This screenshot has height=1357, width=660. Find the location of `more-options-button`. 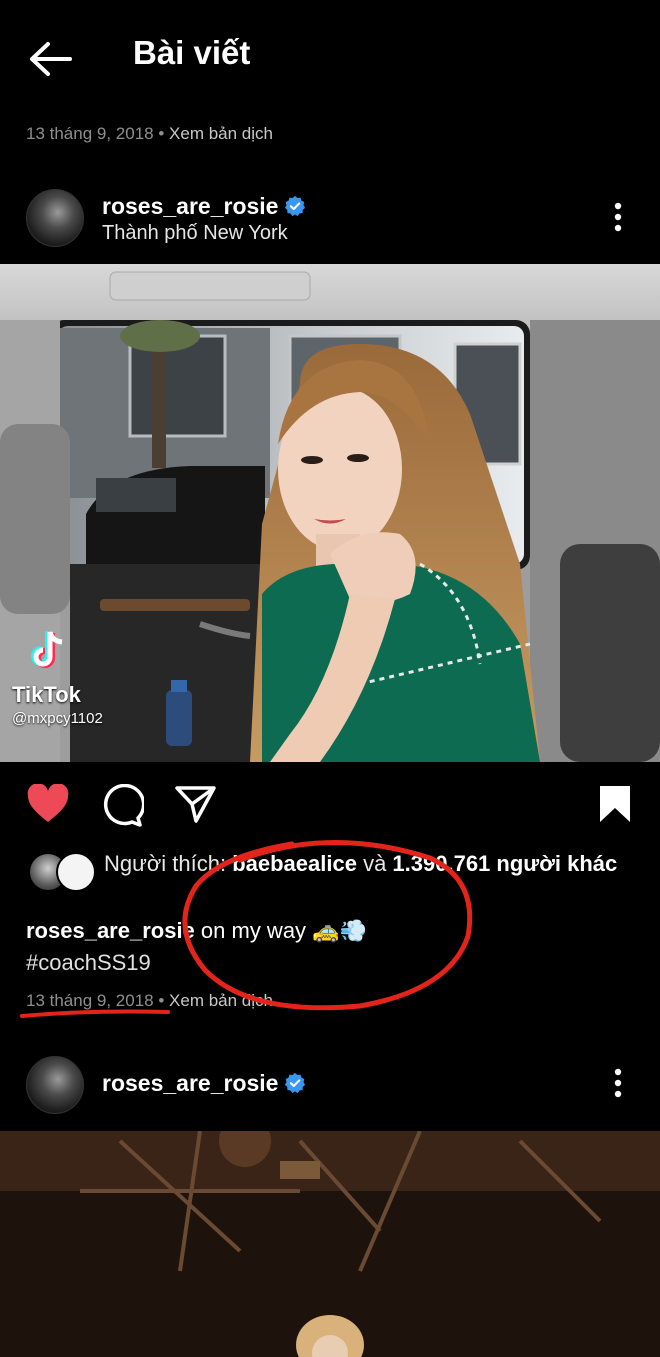

more-options-button is located at coordinates (618, 218).